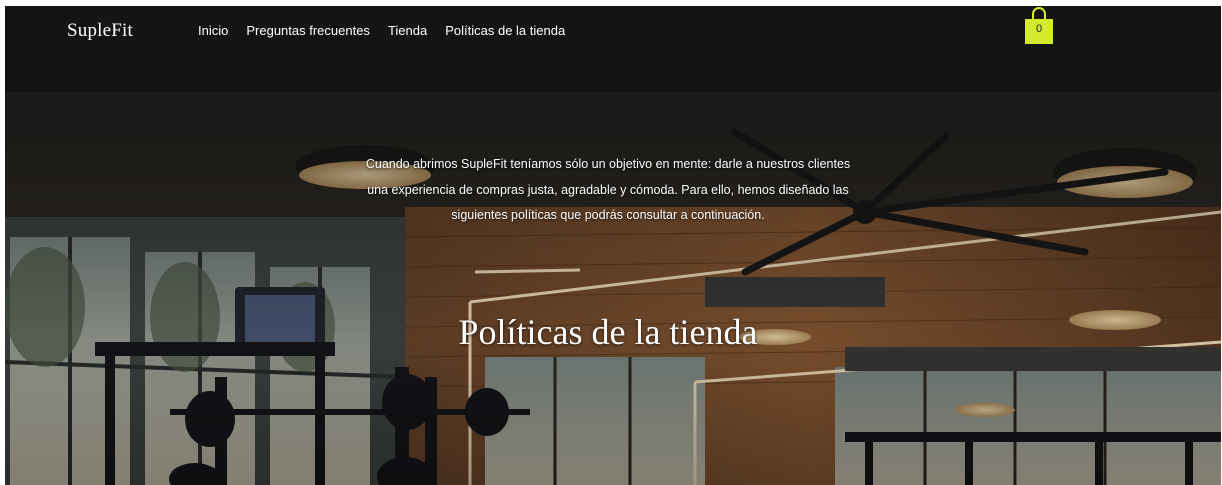 Image resolution: width=1222 pixels, height=485 pixels. I want to click on site-logo: SupleFit, so click(100, 31).